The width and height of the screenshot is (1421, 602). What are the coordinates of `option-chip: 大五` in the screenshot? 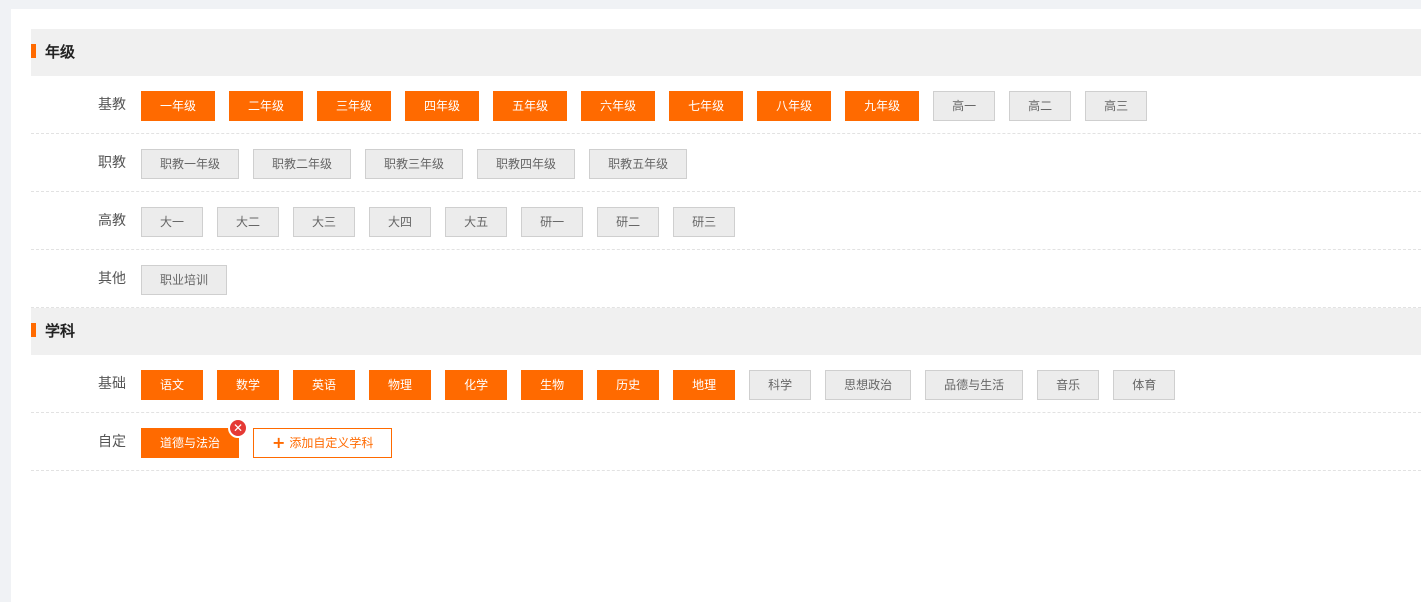 It's located at (476, 222).